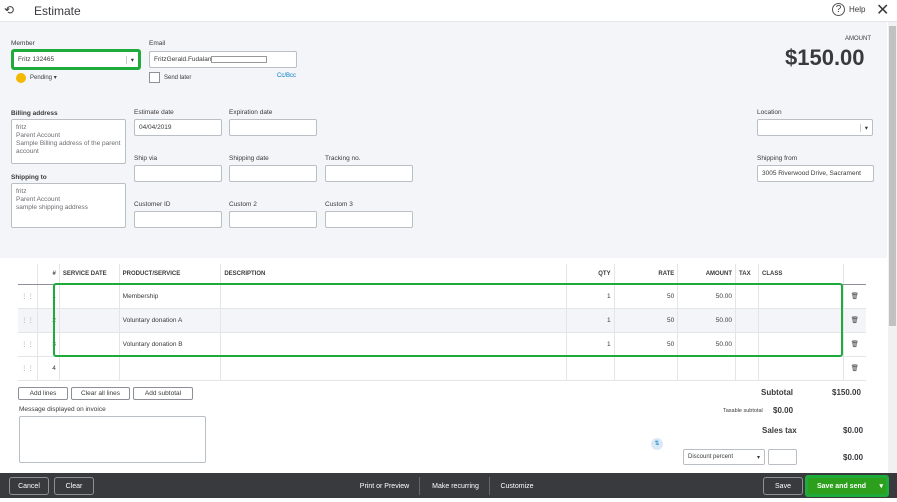 The width and height of the screenshot is (897, 502). What do you see at coordinates (152, 204) in the screenshot?
I see `customer-id-label: Customer ID` at bounding box center [152, 204].